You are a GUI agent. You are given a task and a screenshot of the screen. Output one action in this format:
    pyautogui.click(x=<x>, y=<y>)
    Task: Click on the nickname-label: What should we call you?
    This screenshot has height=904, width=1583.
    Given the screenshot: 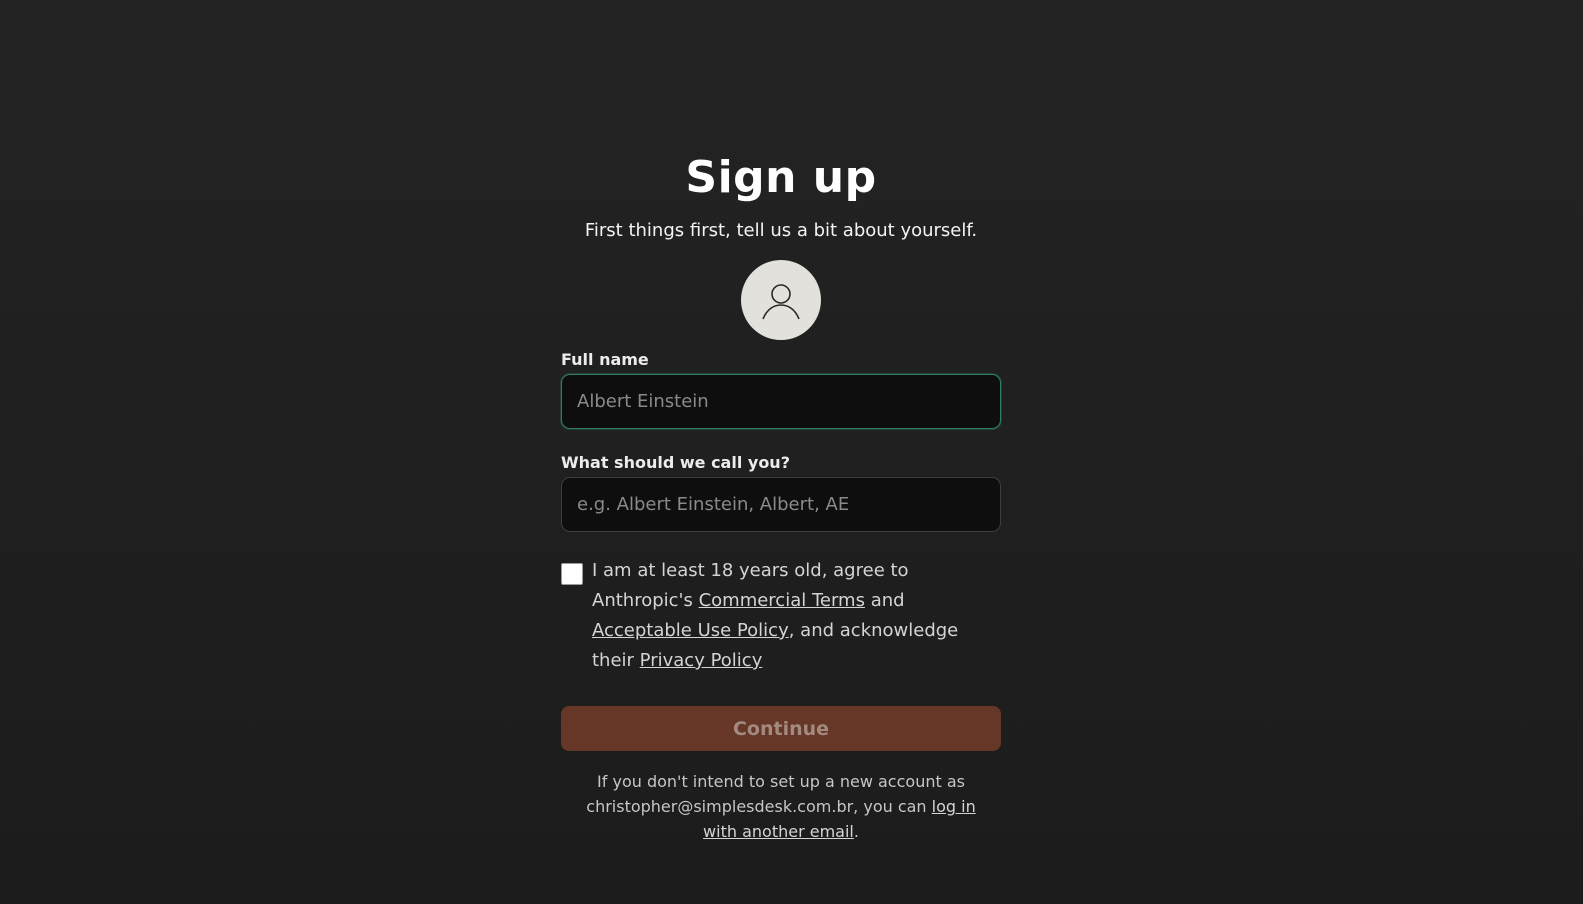 What is the action you would take?
    pyautogui.click(x=675, y=462)
    